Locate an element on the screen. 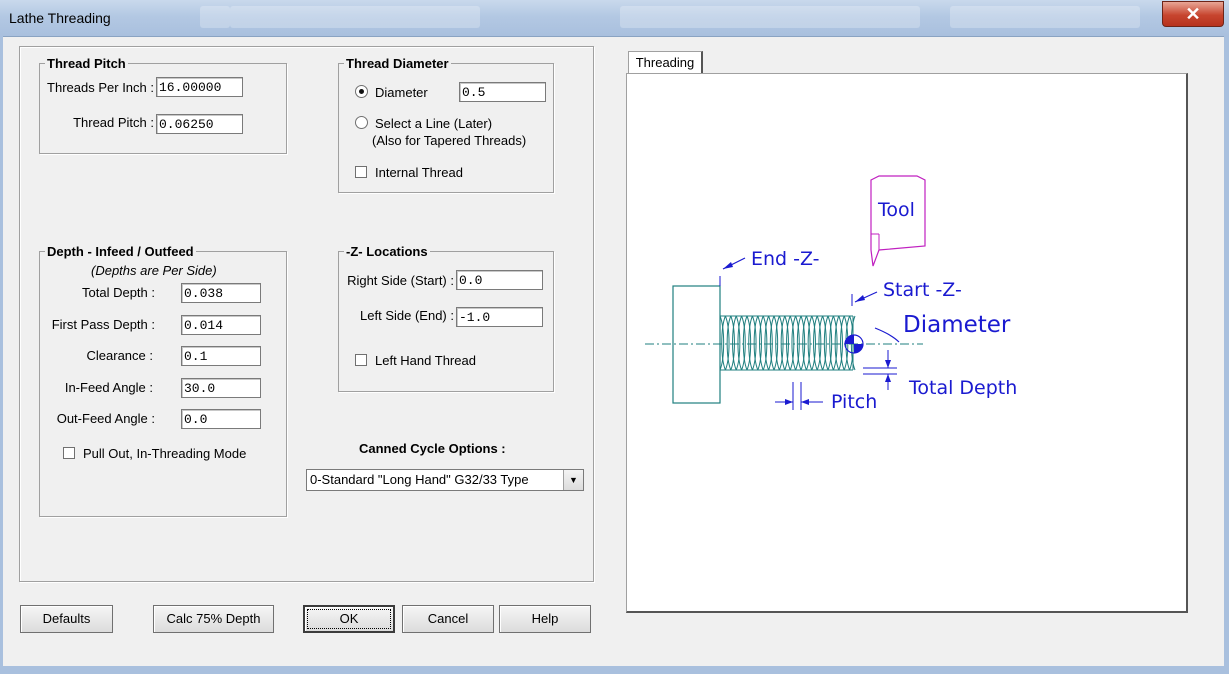 Image resolution: width=1229 pixels, height=674 pixels. canned-cycle-select: 0-Standard "Long Hand" G32/33 Type ▼ is located at coordinates (445, 480).